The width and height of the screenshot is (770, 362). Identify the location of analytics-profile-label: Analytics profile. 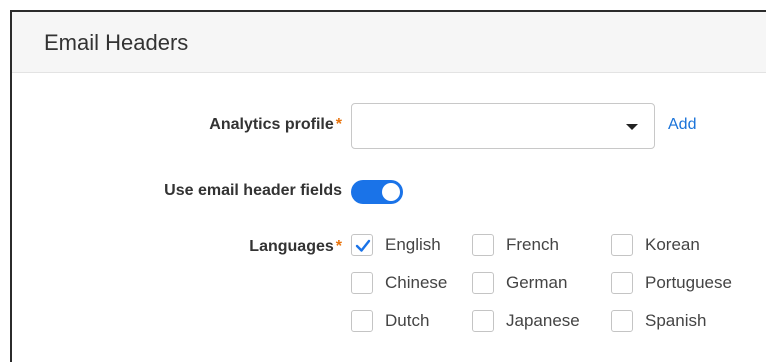
(271, 124).